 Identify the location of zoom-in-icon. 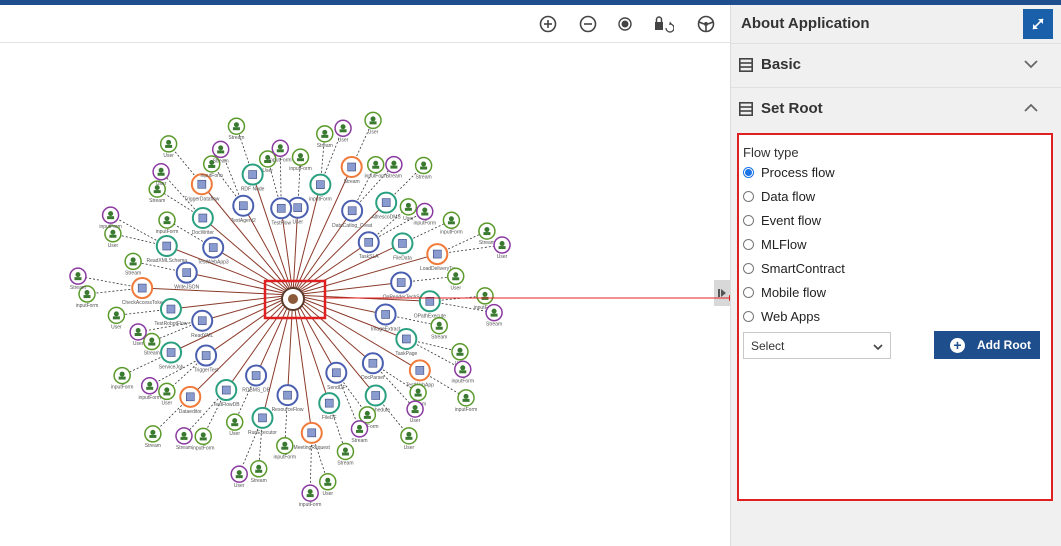
(548, 24).